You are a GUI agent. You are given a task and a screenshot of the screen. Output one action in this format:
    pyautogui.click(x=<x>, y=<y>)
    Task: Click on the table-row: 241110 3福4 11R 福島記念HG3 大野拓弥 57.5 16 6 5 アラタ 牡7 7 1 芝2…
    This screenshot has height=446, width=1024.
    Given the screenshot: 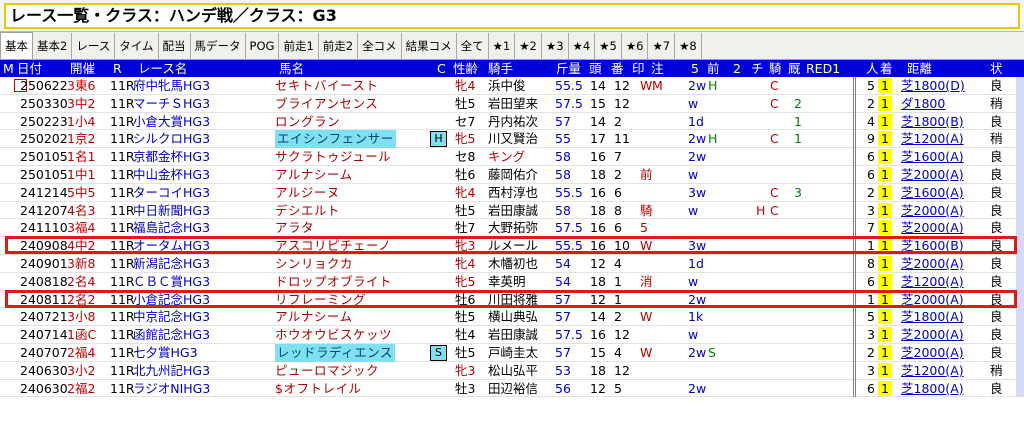 What is the action you would take?
    pyautogui.click(x=512, y=228)
    